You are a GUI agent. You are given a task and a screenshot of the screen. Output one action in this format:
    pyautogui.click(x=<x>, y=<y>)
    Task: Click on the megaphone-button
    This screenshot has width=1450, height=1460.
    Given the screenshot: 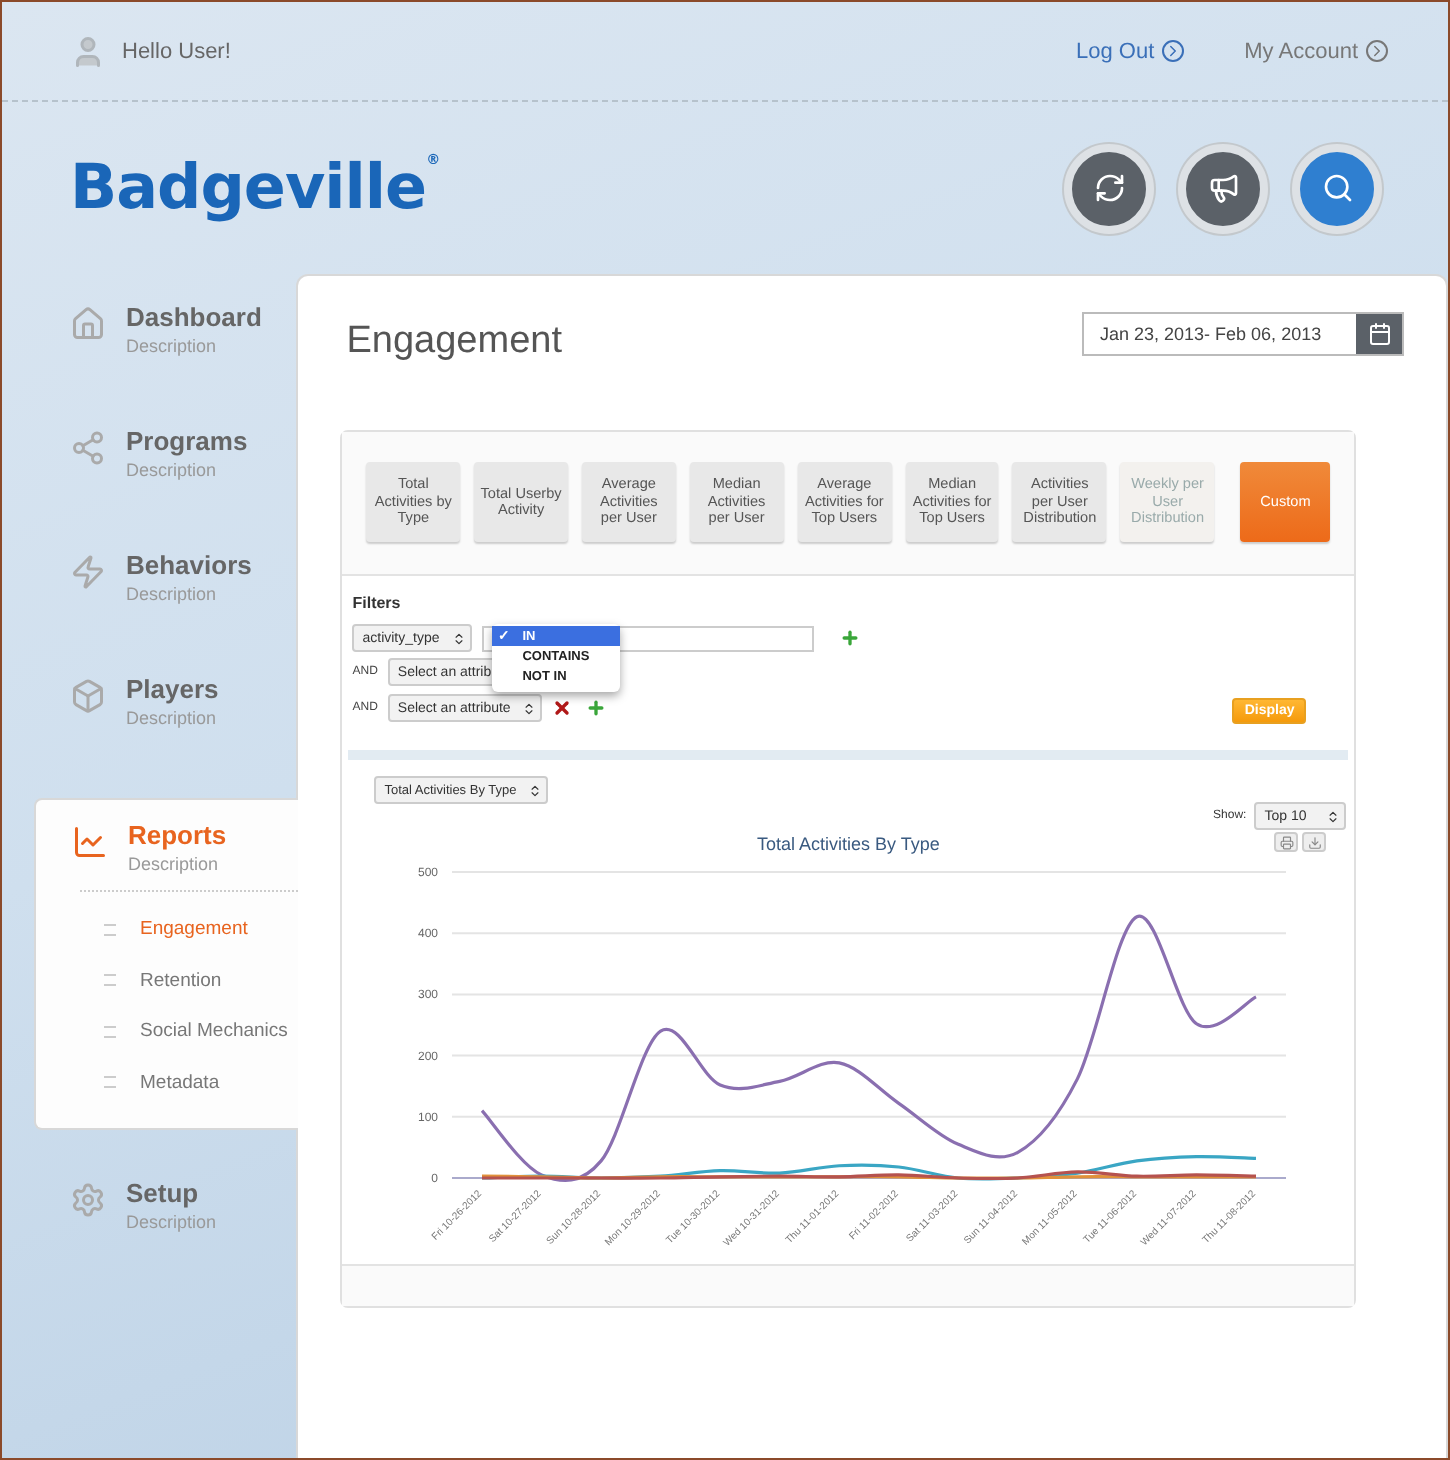 What is the action you would take?
    pyautogui.click(x=1223, y=188)
    